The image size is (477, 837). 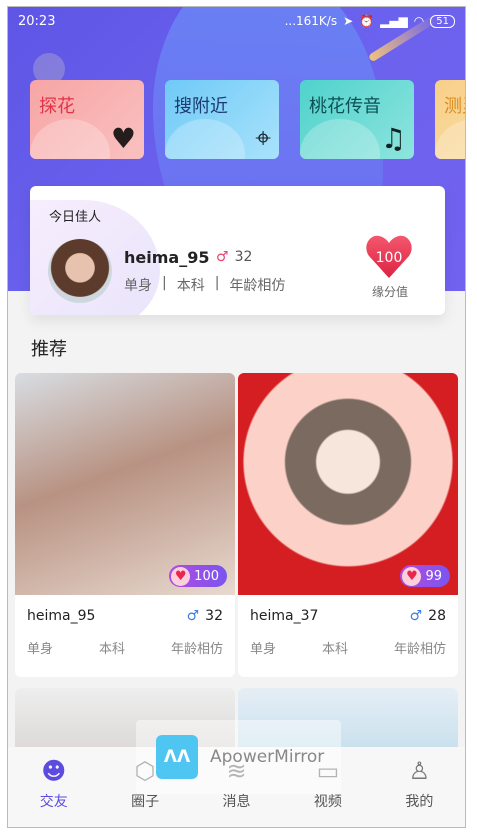 What do you see at coordinates (263, 137) in the screenshot?
I see `category-illustration-icon: ⌖` at bounding box center [263, 137].